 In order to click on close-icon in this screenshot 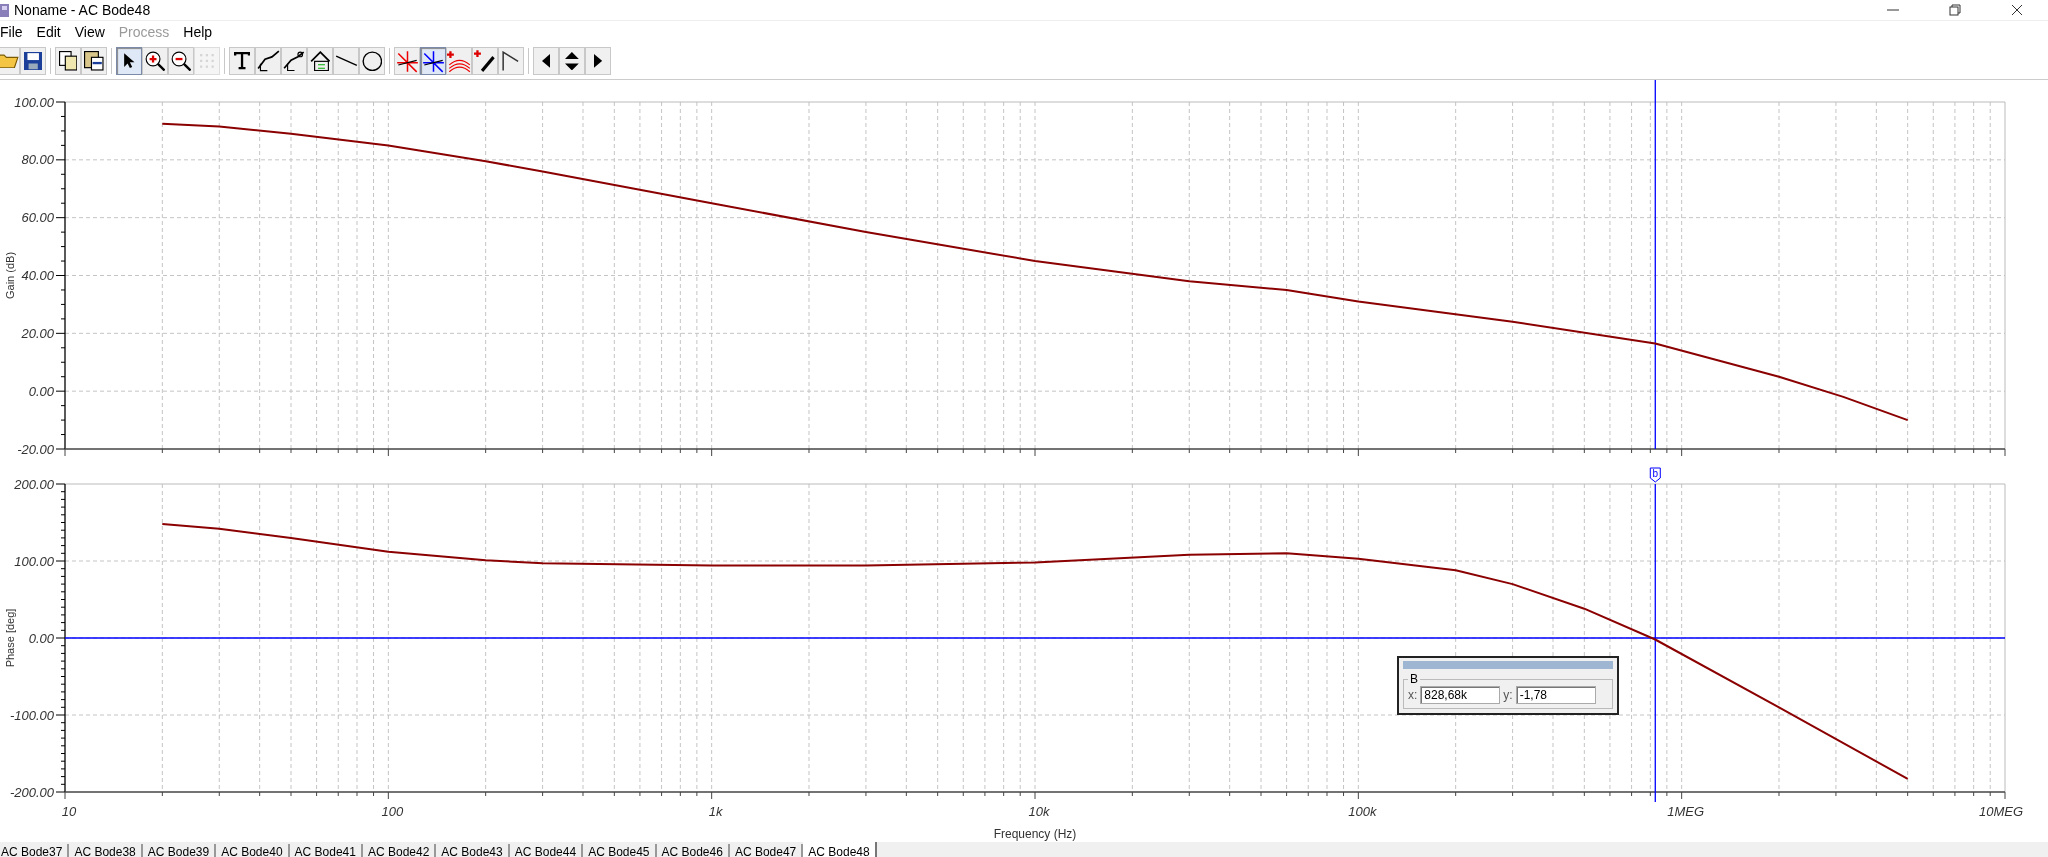, I will do `click(2017, 10)`.